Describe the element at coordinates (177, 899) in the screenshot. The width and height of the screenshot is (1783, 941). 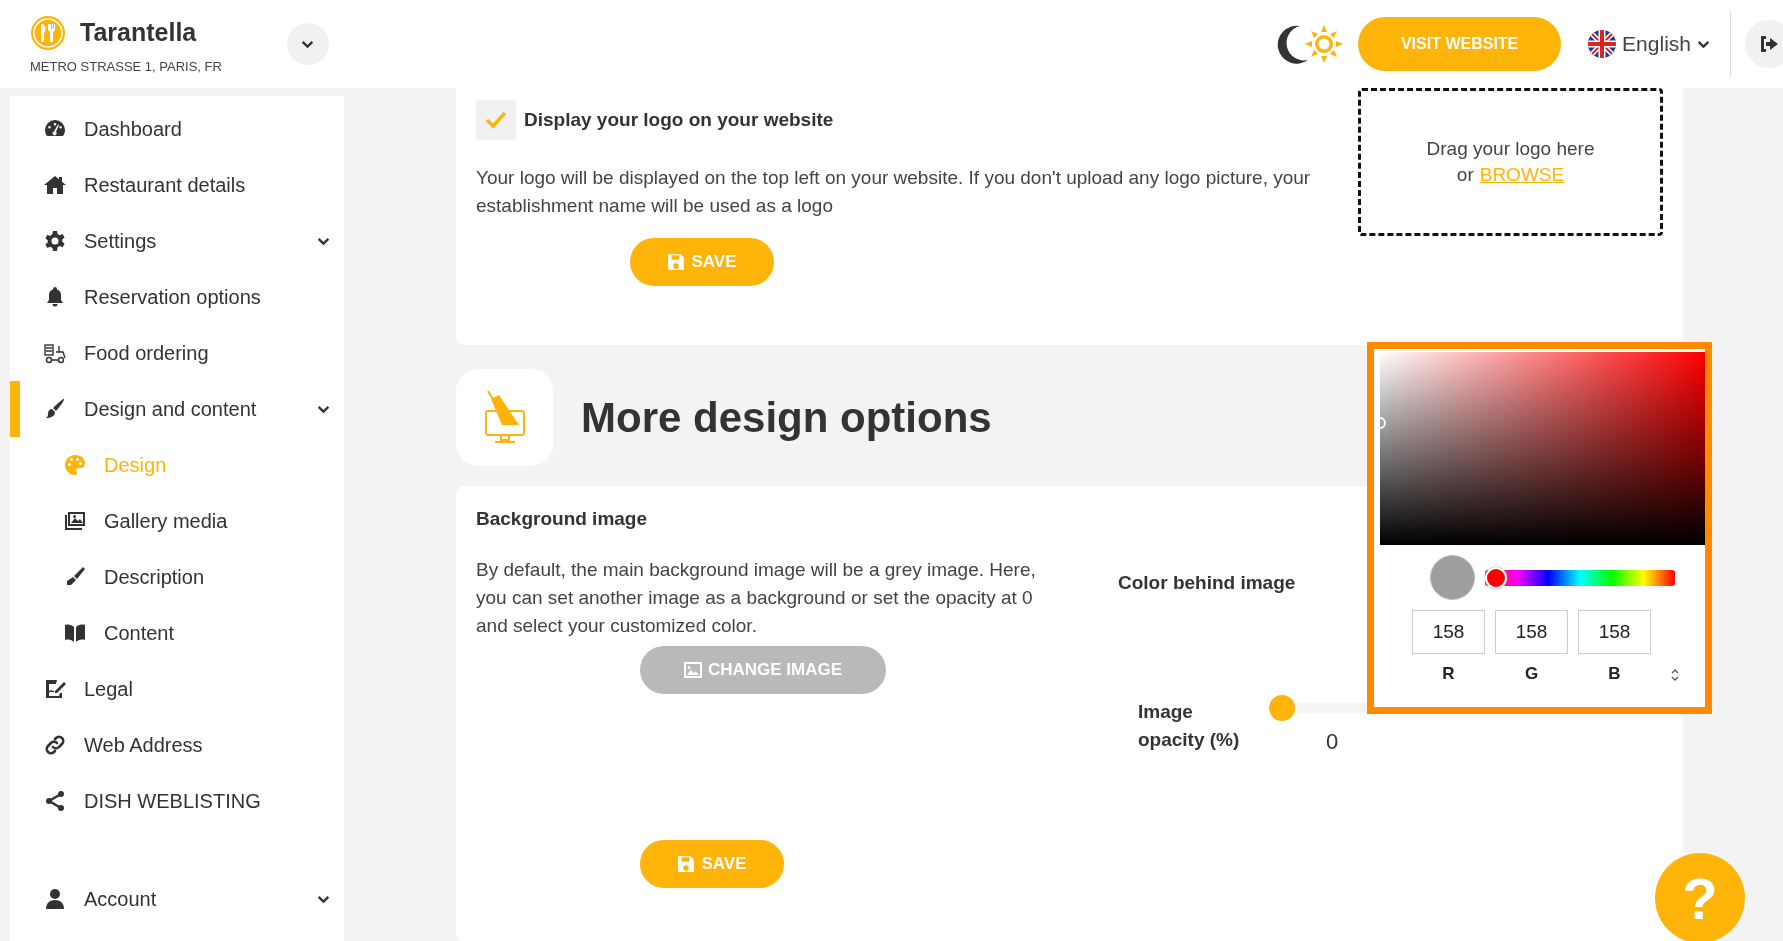
I see `sidebar-item: Account` at that location.